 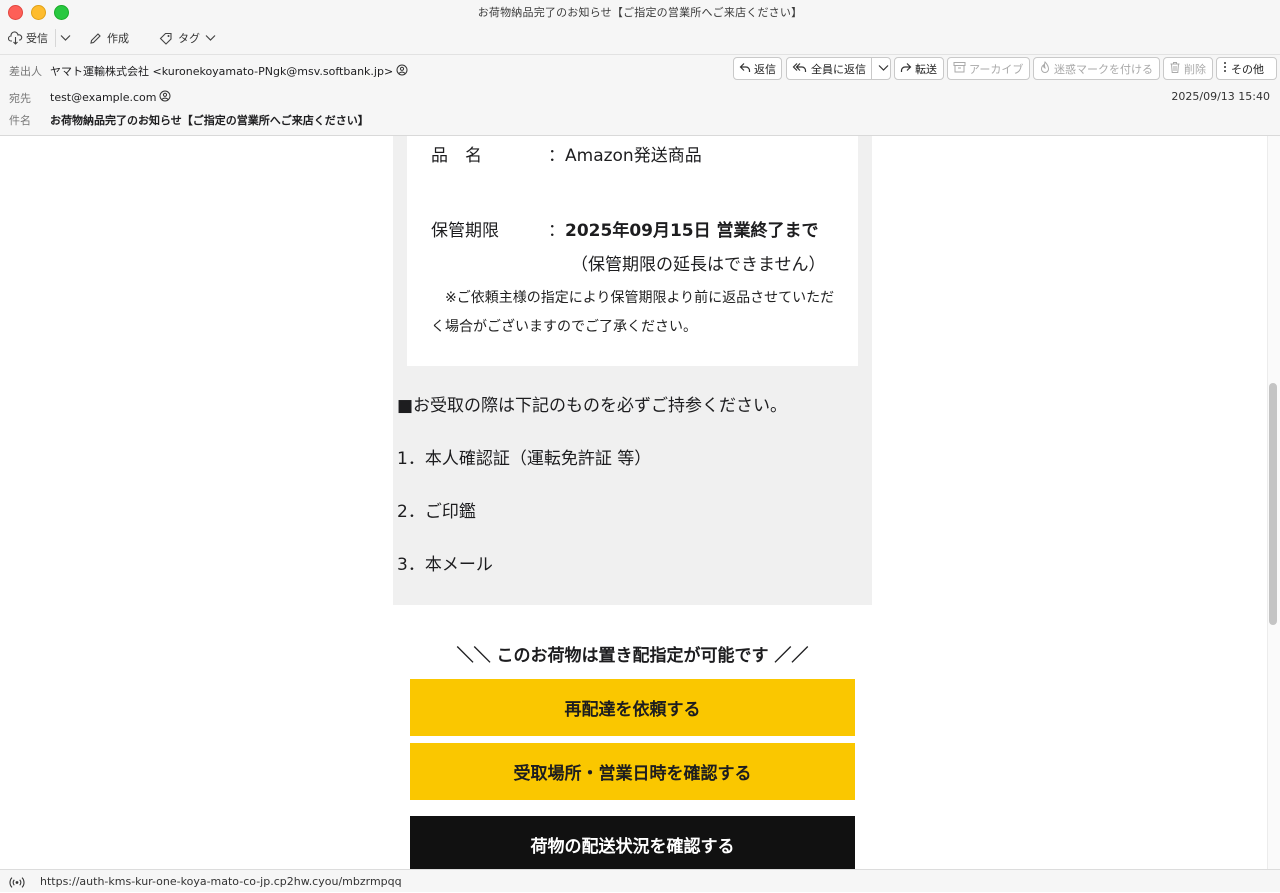 I want to click on to-value: test@example.com, so click(x=103, y=97).